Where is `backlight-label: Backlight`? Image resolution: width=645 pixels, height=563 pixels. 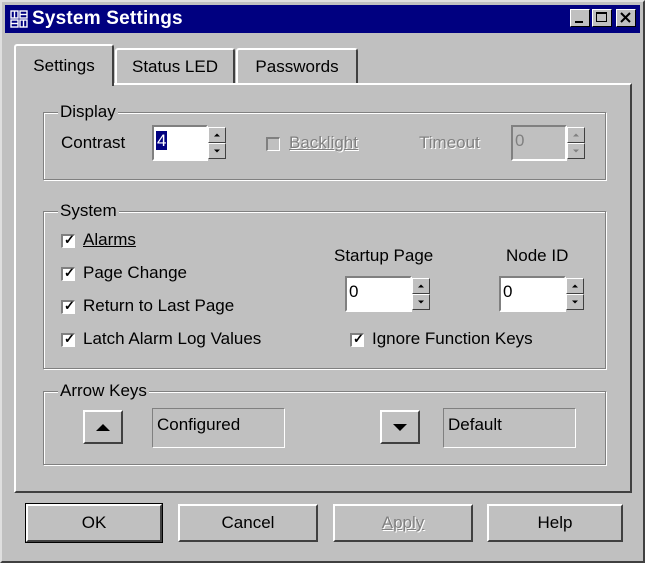 backlight-label: Backlight is located at coordinates (323, 142).